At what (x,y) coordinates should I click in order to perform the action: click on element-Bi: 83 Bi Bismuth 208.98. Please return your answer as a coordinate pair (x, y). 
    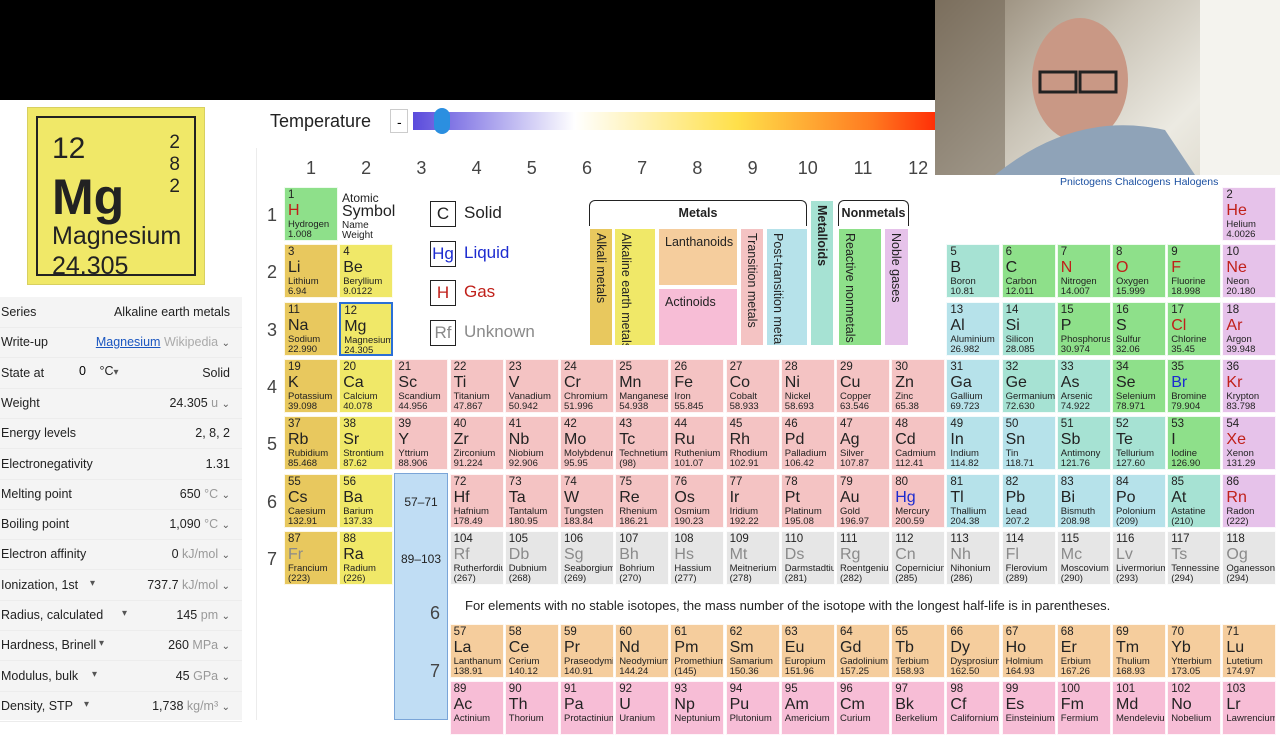
    Looking at the image, I should click on (1083, 500).